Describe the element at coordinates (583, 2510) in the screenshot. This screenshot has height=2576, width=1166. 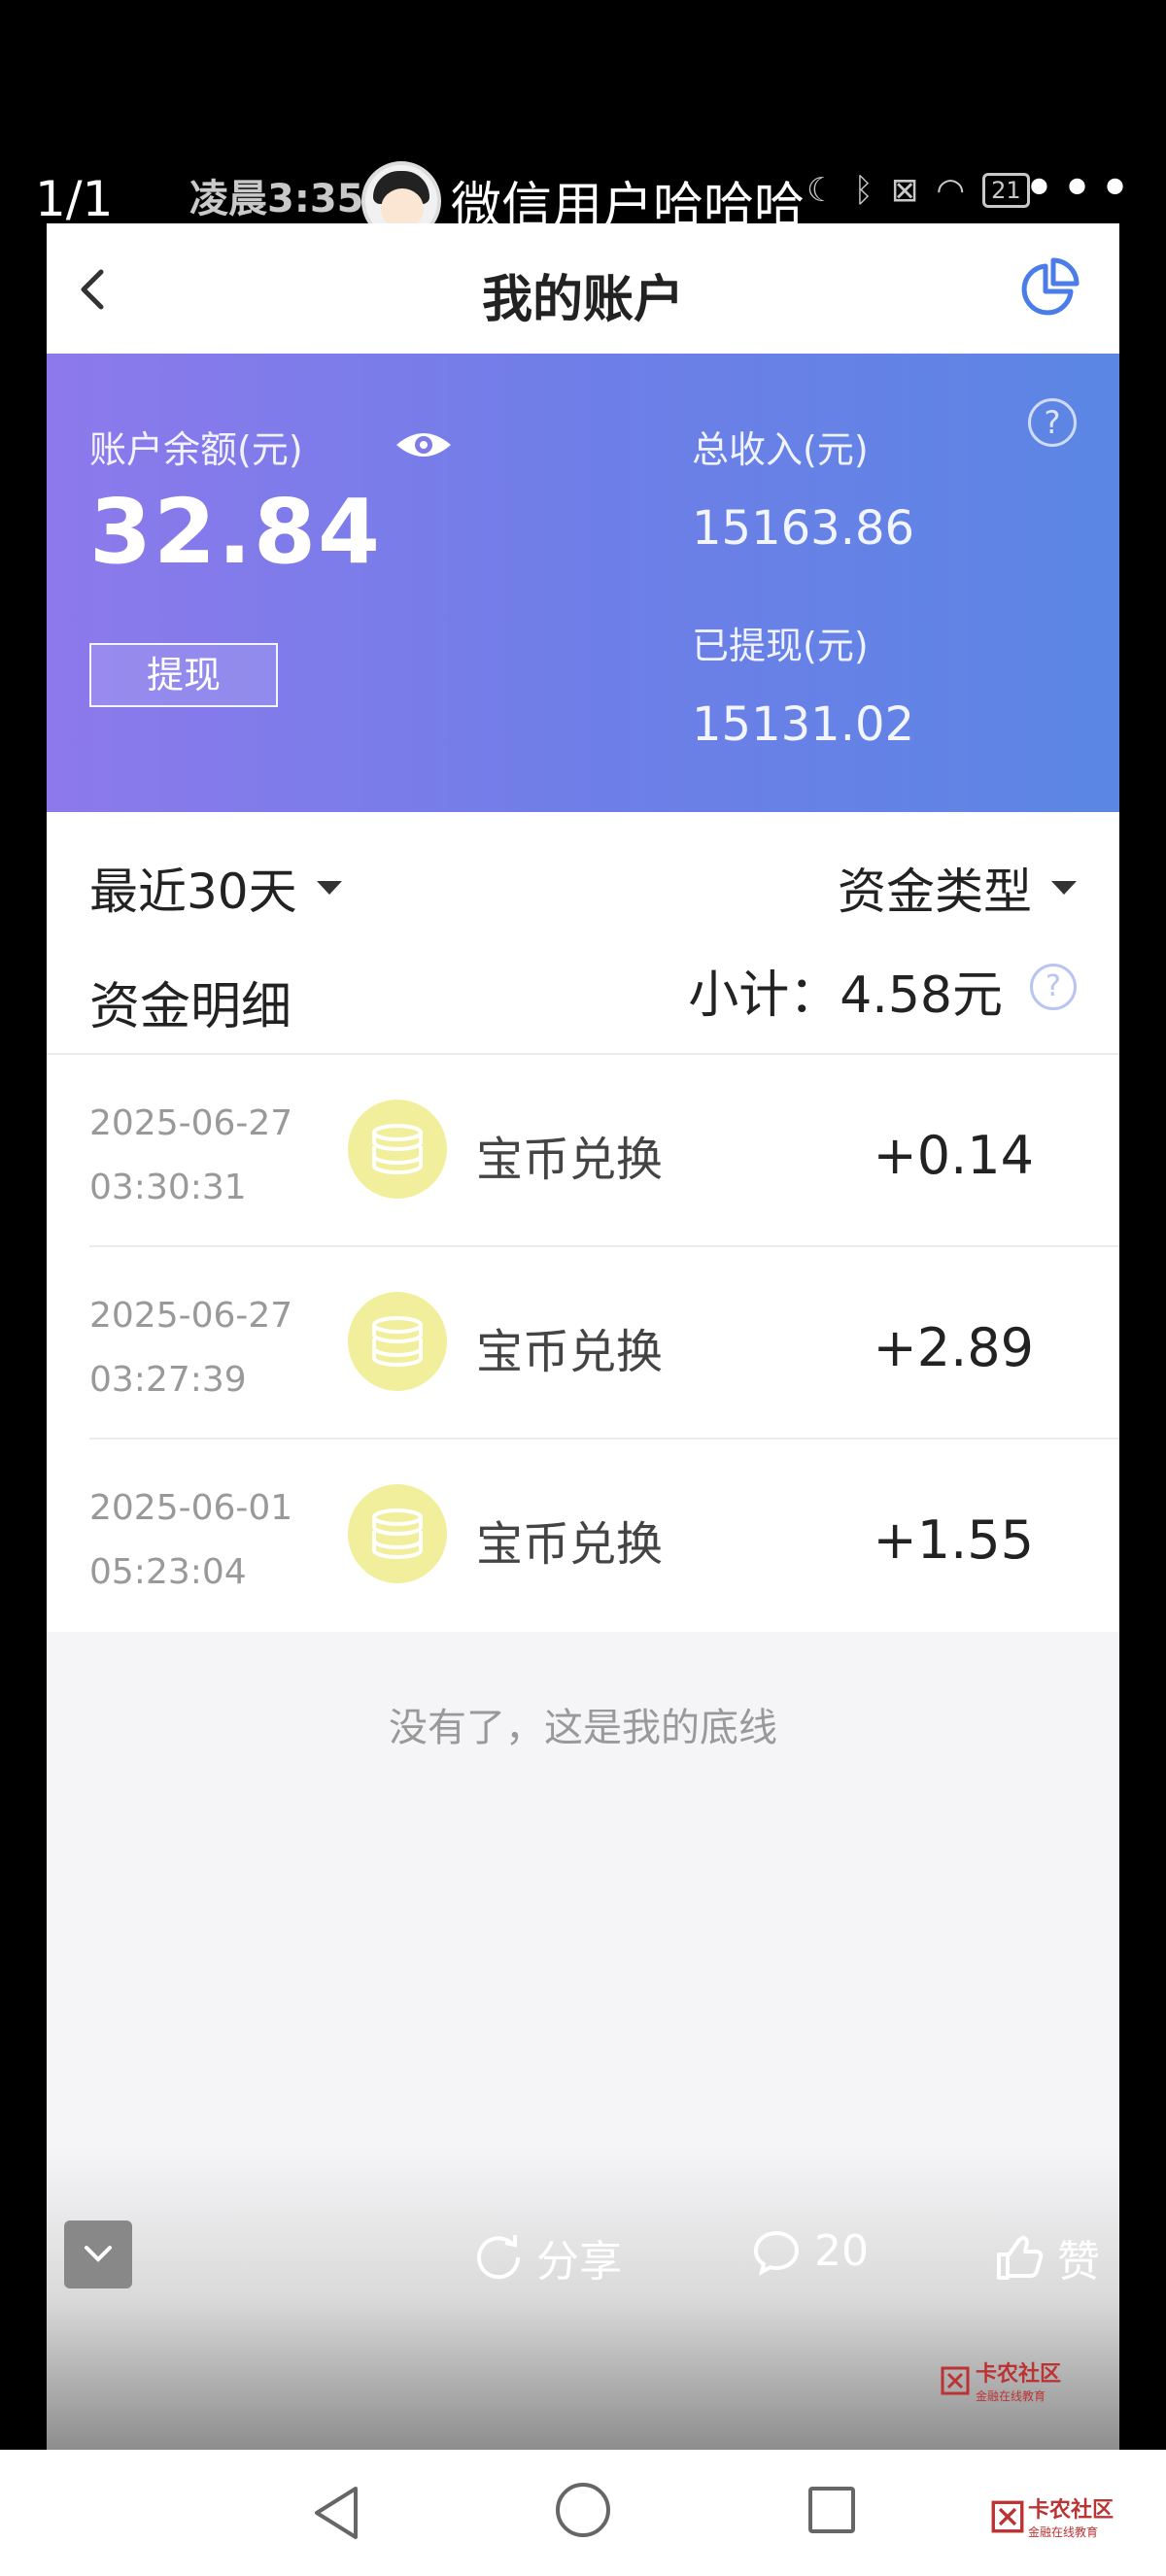
I see `nav-home-icon` at that location.